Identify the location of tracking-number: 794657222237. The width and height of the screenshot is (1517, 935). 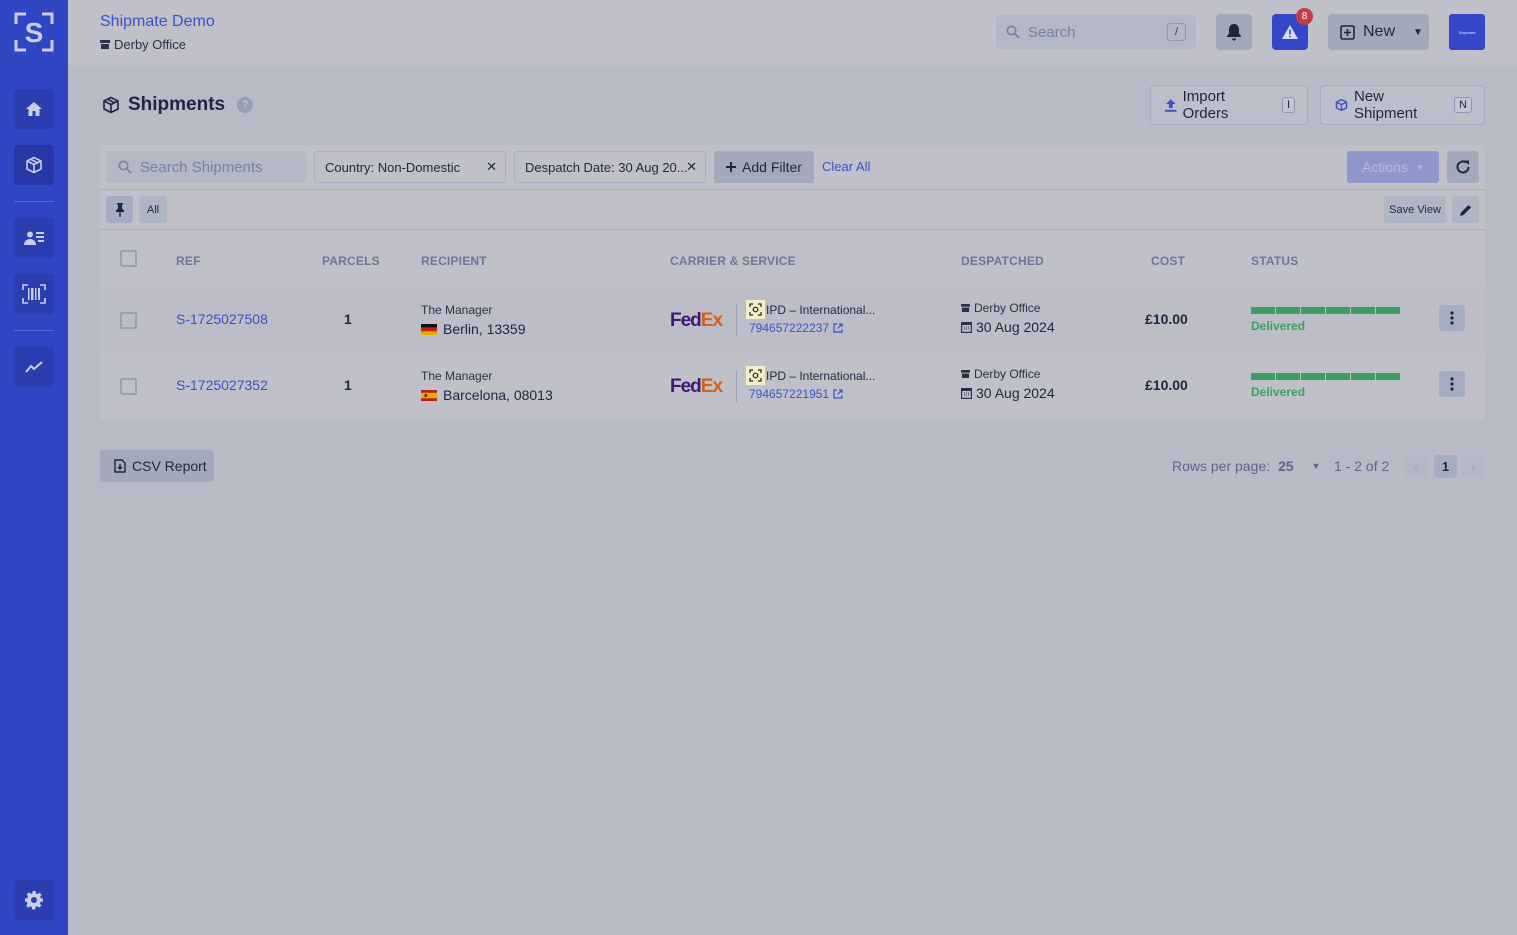
(789, 328).